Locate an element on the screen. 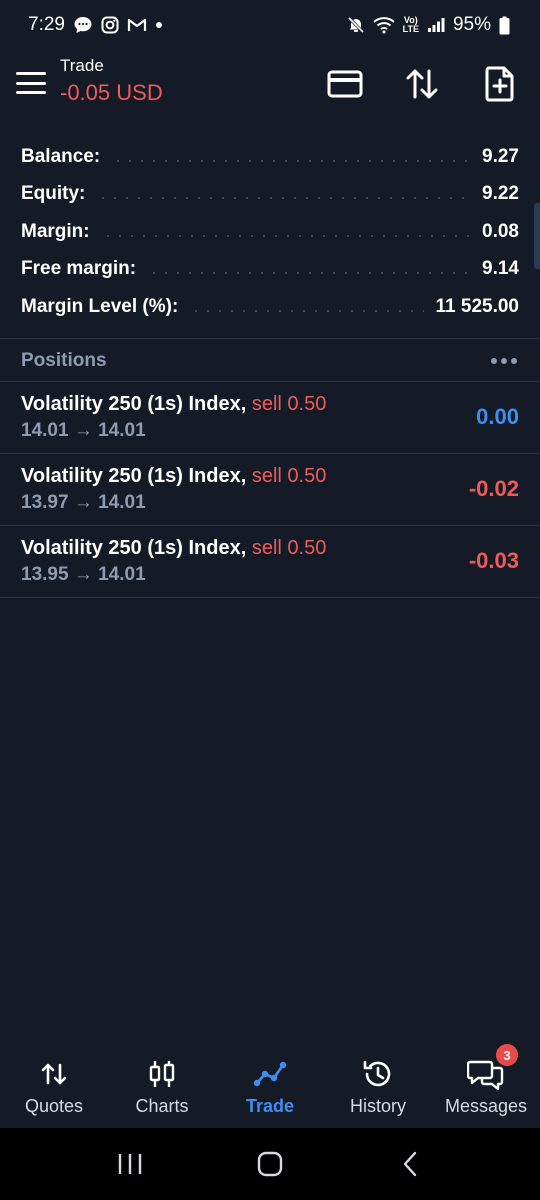 The width and height of the screenshot is (540, 1200). new-order-icon is located at coordinates (500, 84).